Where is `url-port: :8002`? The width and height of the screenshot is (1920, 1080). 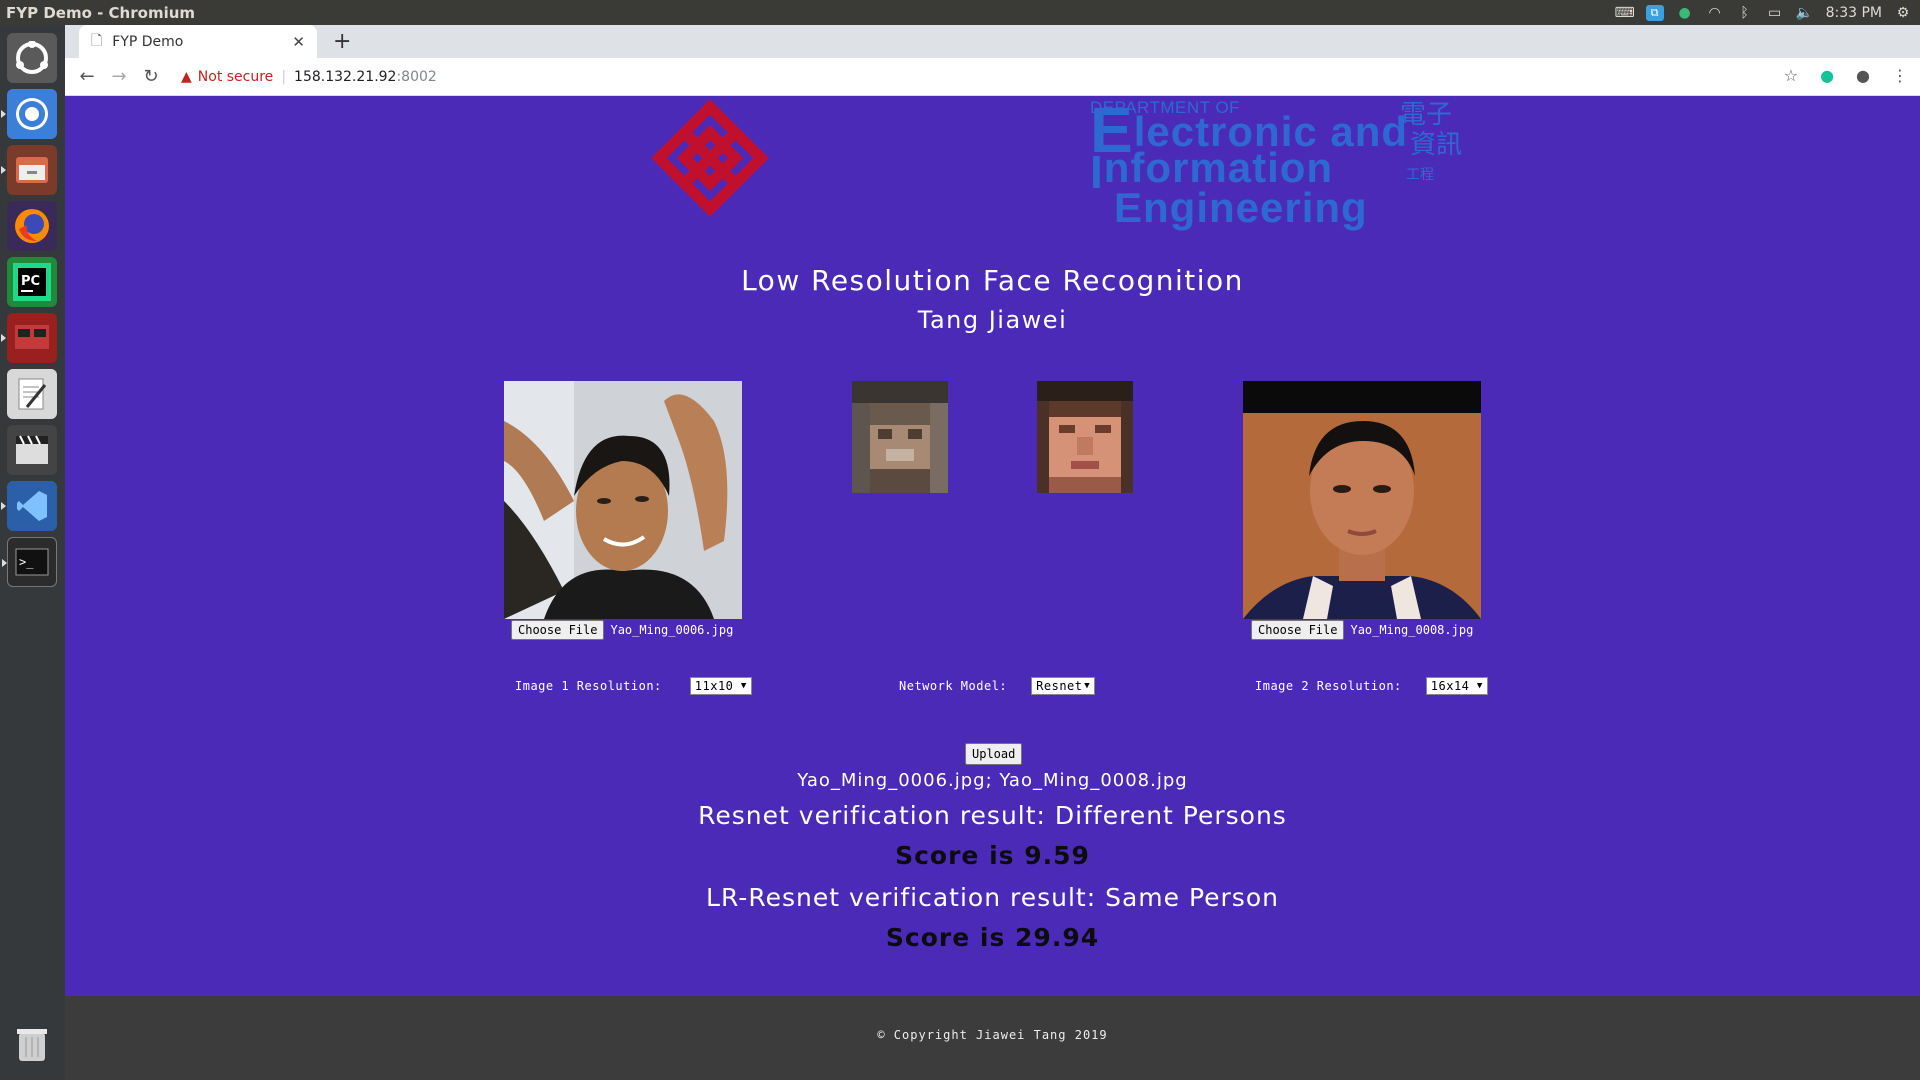
url-port: :8002 is located at coordinates (416, 77).